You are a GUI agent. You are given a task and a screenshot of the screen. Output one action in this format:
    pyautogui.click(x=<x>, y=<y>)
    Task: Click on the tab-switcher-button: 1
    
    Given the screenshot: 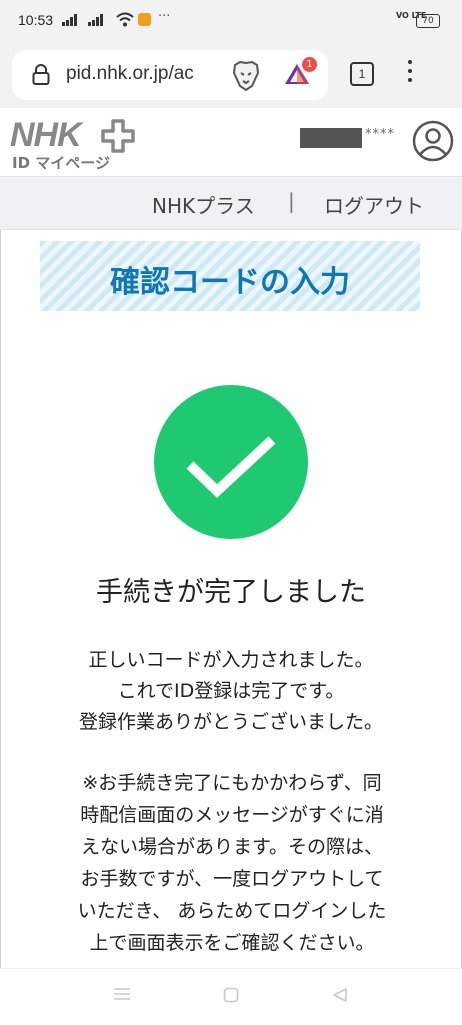 What is the action you would take?
    pyautogui.click(x=362, y=74)
    